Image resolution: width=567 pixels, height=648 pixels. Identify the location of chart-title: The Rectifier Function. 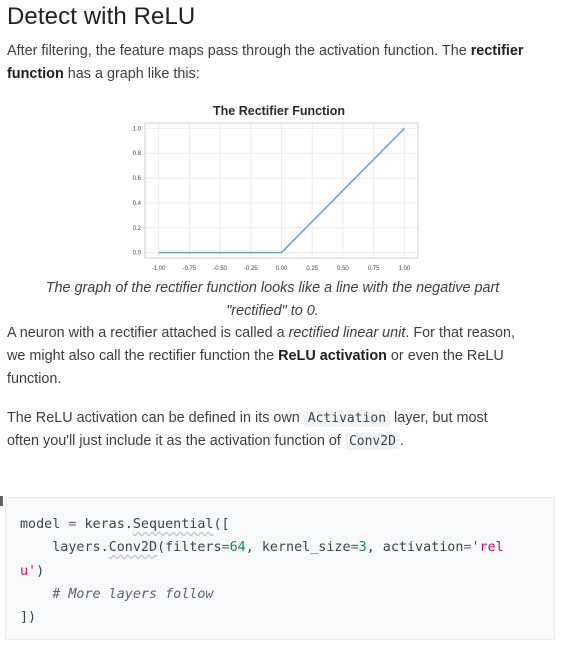
(279, 111).